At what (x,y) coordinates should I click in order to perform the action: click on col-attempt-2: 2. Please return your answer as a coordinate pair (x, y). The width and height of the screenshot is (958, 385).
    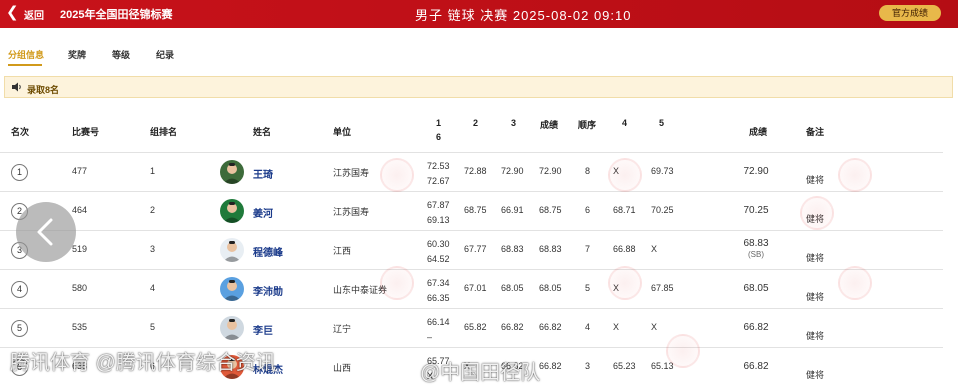
    Looking at the image, I should click on (476, 123).